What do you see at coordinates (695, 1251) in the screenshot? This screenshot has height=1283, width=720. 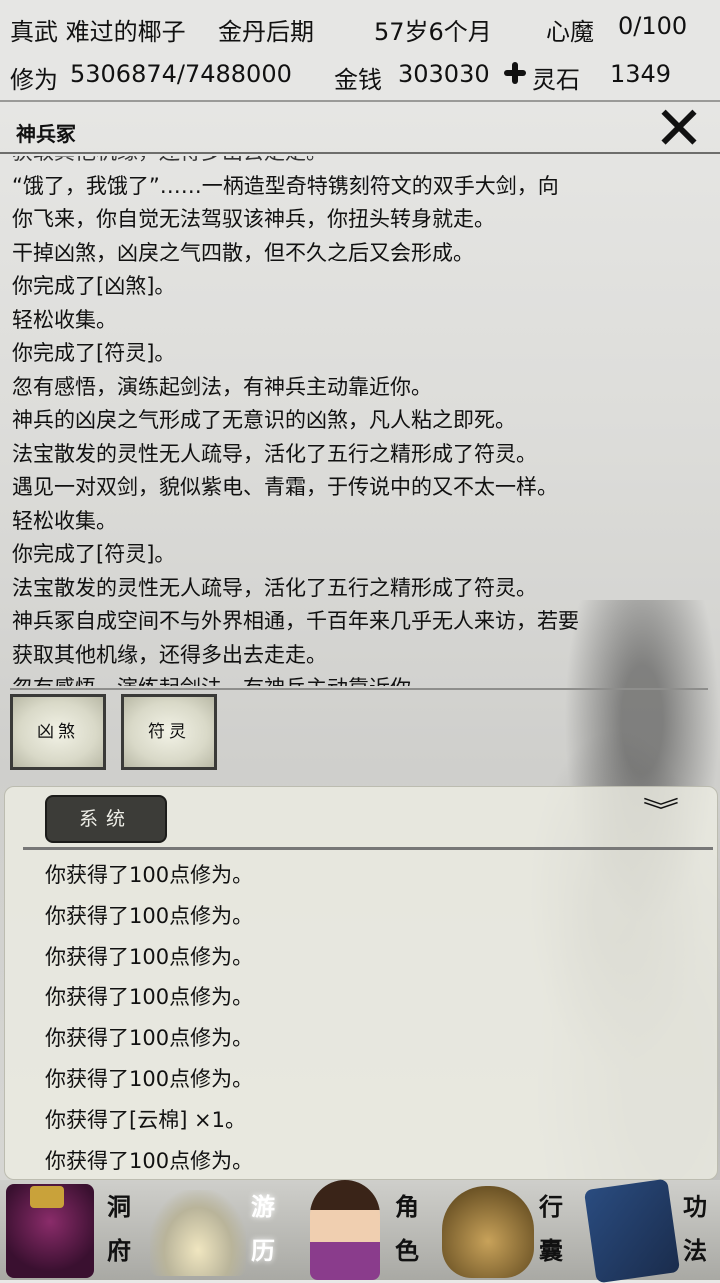 I see `nav-label-skills-2: 法` at bounding box center [695, 1251].